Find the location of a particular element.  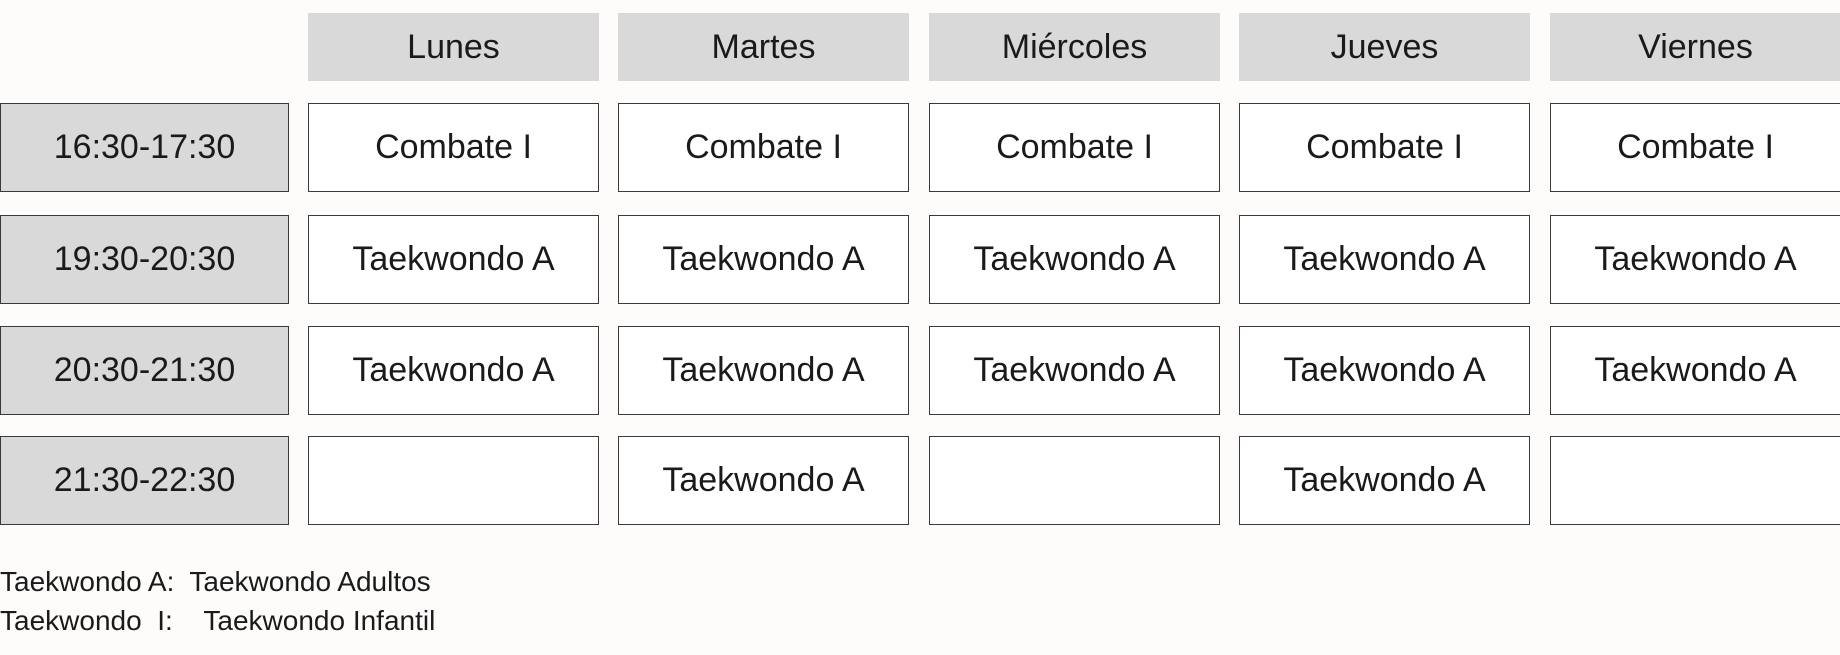

time-slot-label: 16:30-17:30 is located at coordinates (144, 147).